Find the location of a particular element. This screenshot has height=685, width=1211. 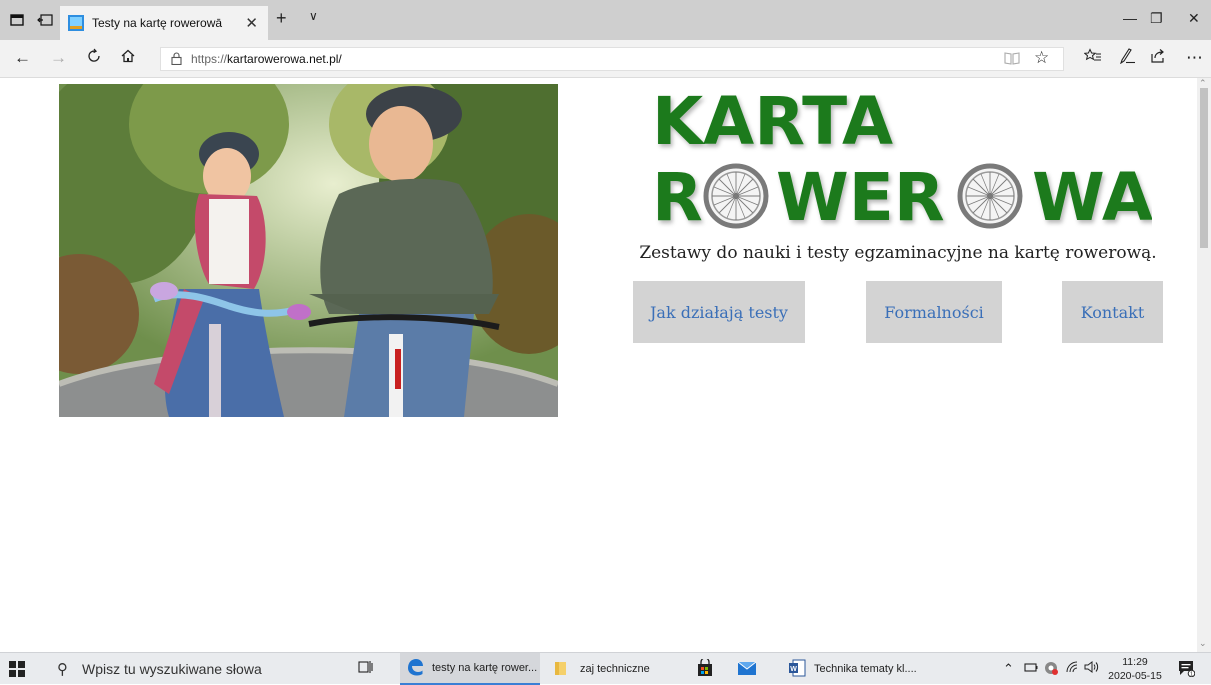

refresh-icon is located at coordinates (94, 58).